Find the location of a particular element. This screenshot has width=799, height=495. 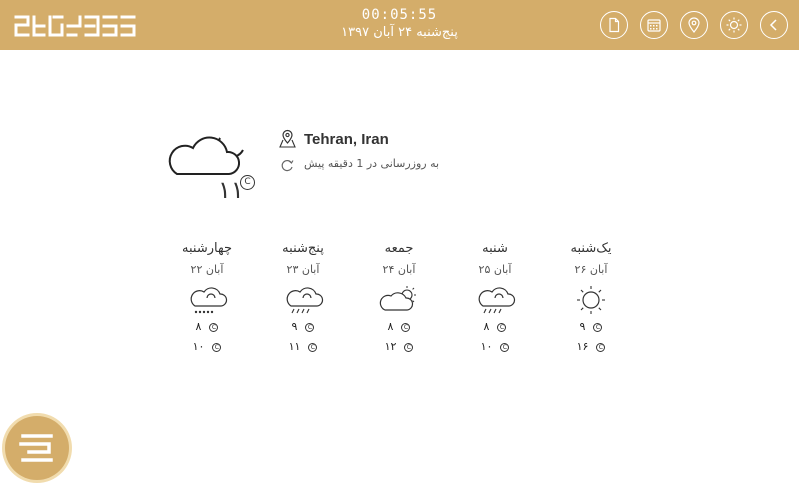

forecast-day: پنج‌شنبه ۲۳ آبان ۹C ۱۱ C is located at coordinates (303, 298).